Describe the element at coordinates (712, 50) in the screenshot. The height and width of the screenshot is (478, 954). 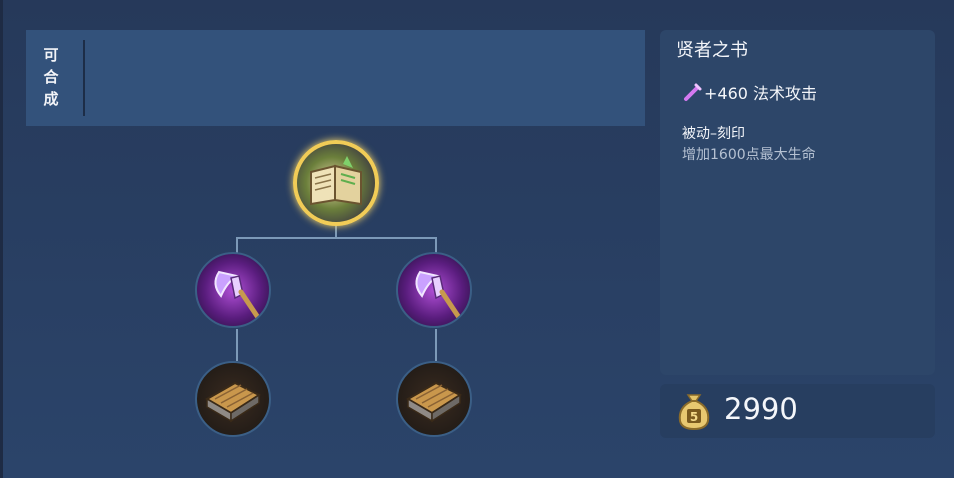
I see `item-name: 贤者之书` at that location.